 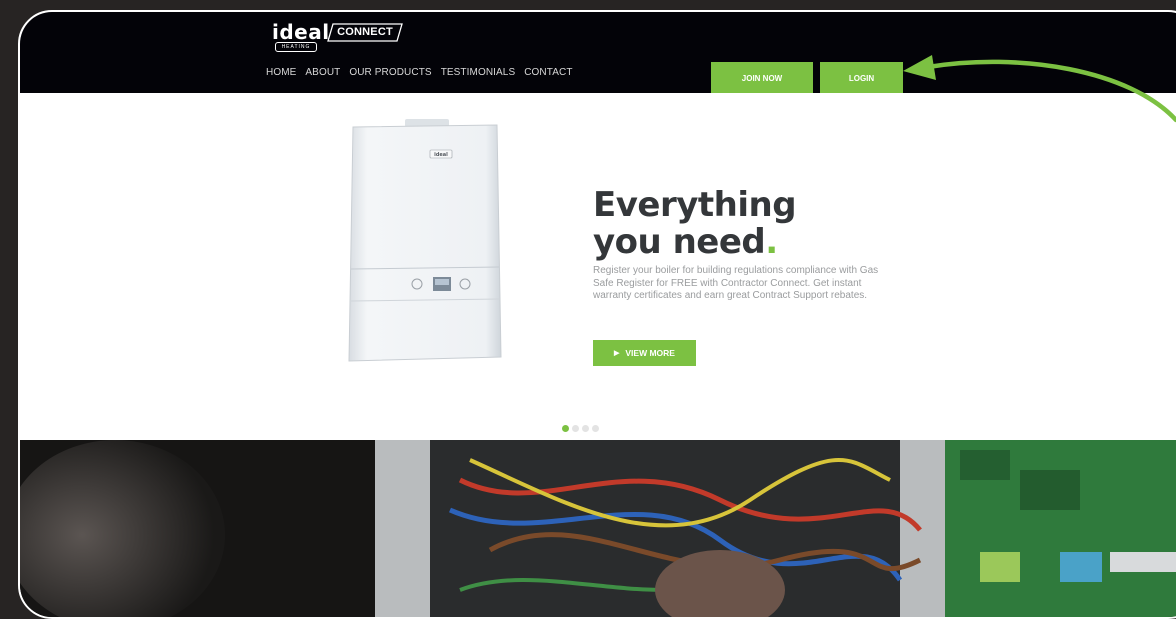 I want to click on headline-line-1: Everything, so click(x=695, y=205).